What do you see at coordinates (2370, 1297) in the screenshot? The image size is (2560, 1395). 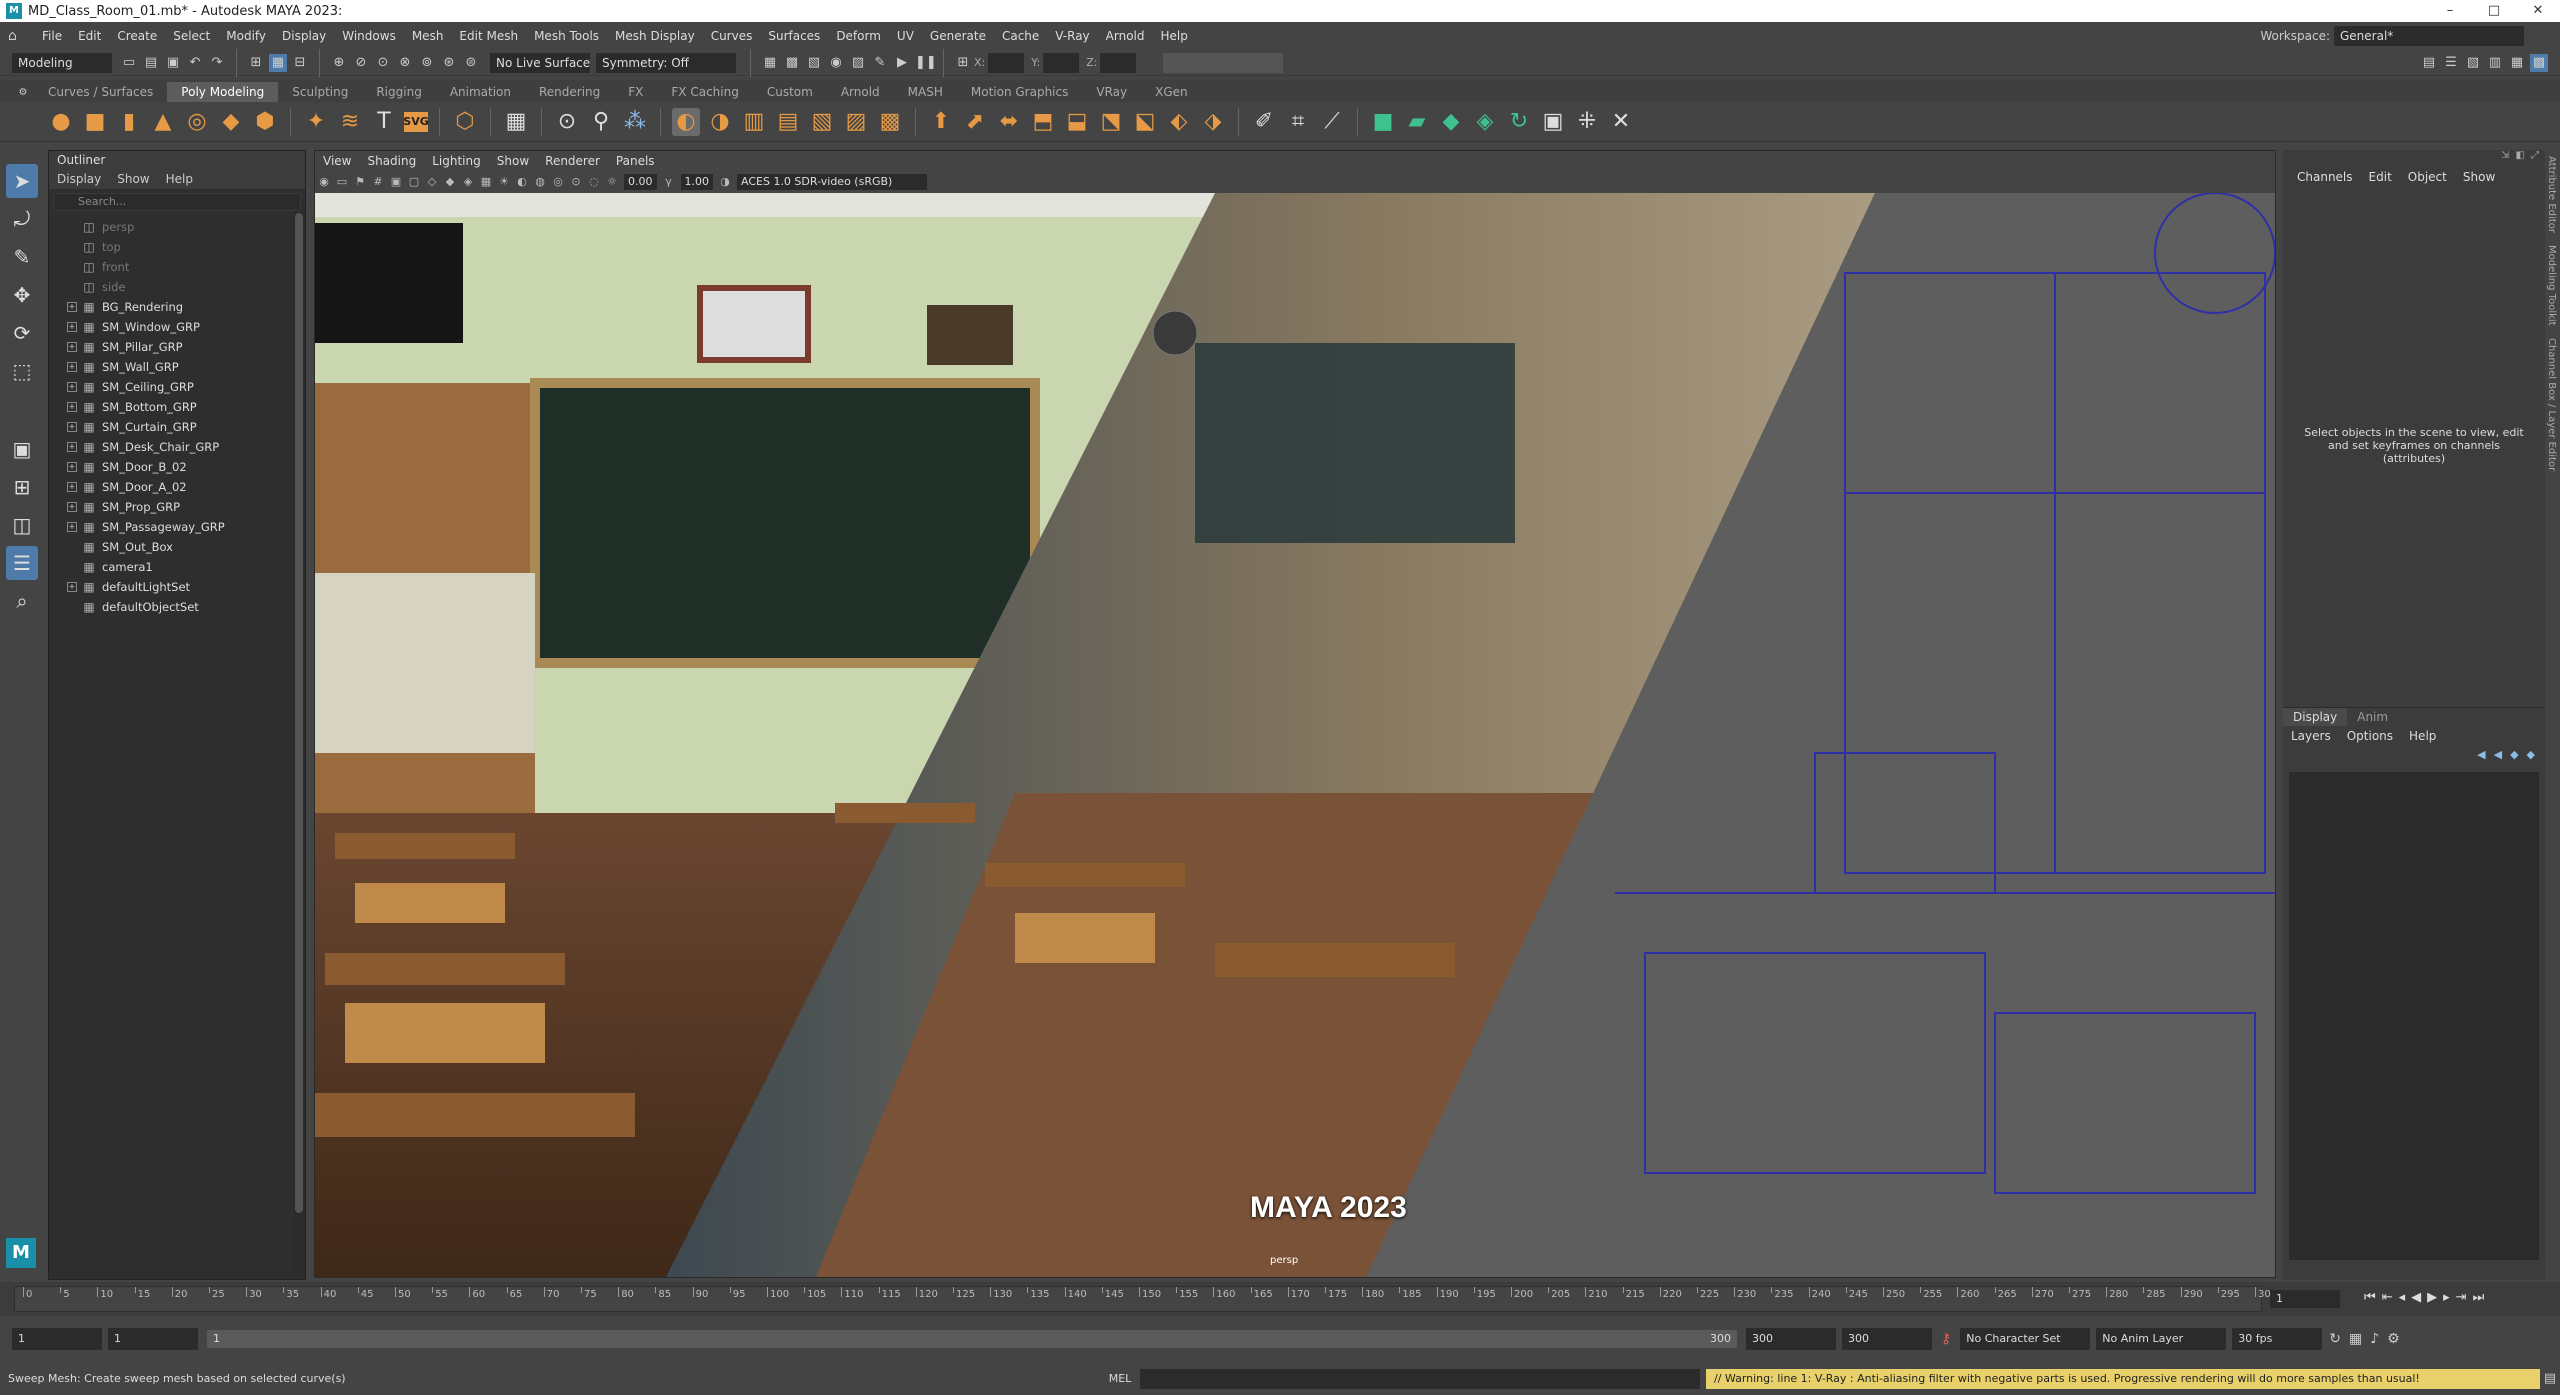 I see `go-to-start-icon: ⏮` at bounding box center [2370, 1297].